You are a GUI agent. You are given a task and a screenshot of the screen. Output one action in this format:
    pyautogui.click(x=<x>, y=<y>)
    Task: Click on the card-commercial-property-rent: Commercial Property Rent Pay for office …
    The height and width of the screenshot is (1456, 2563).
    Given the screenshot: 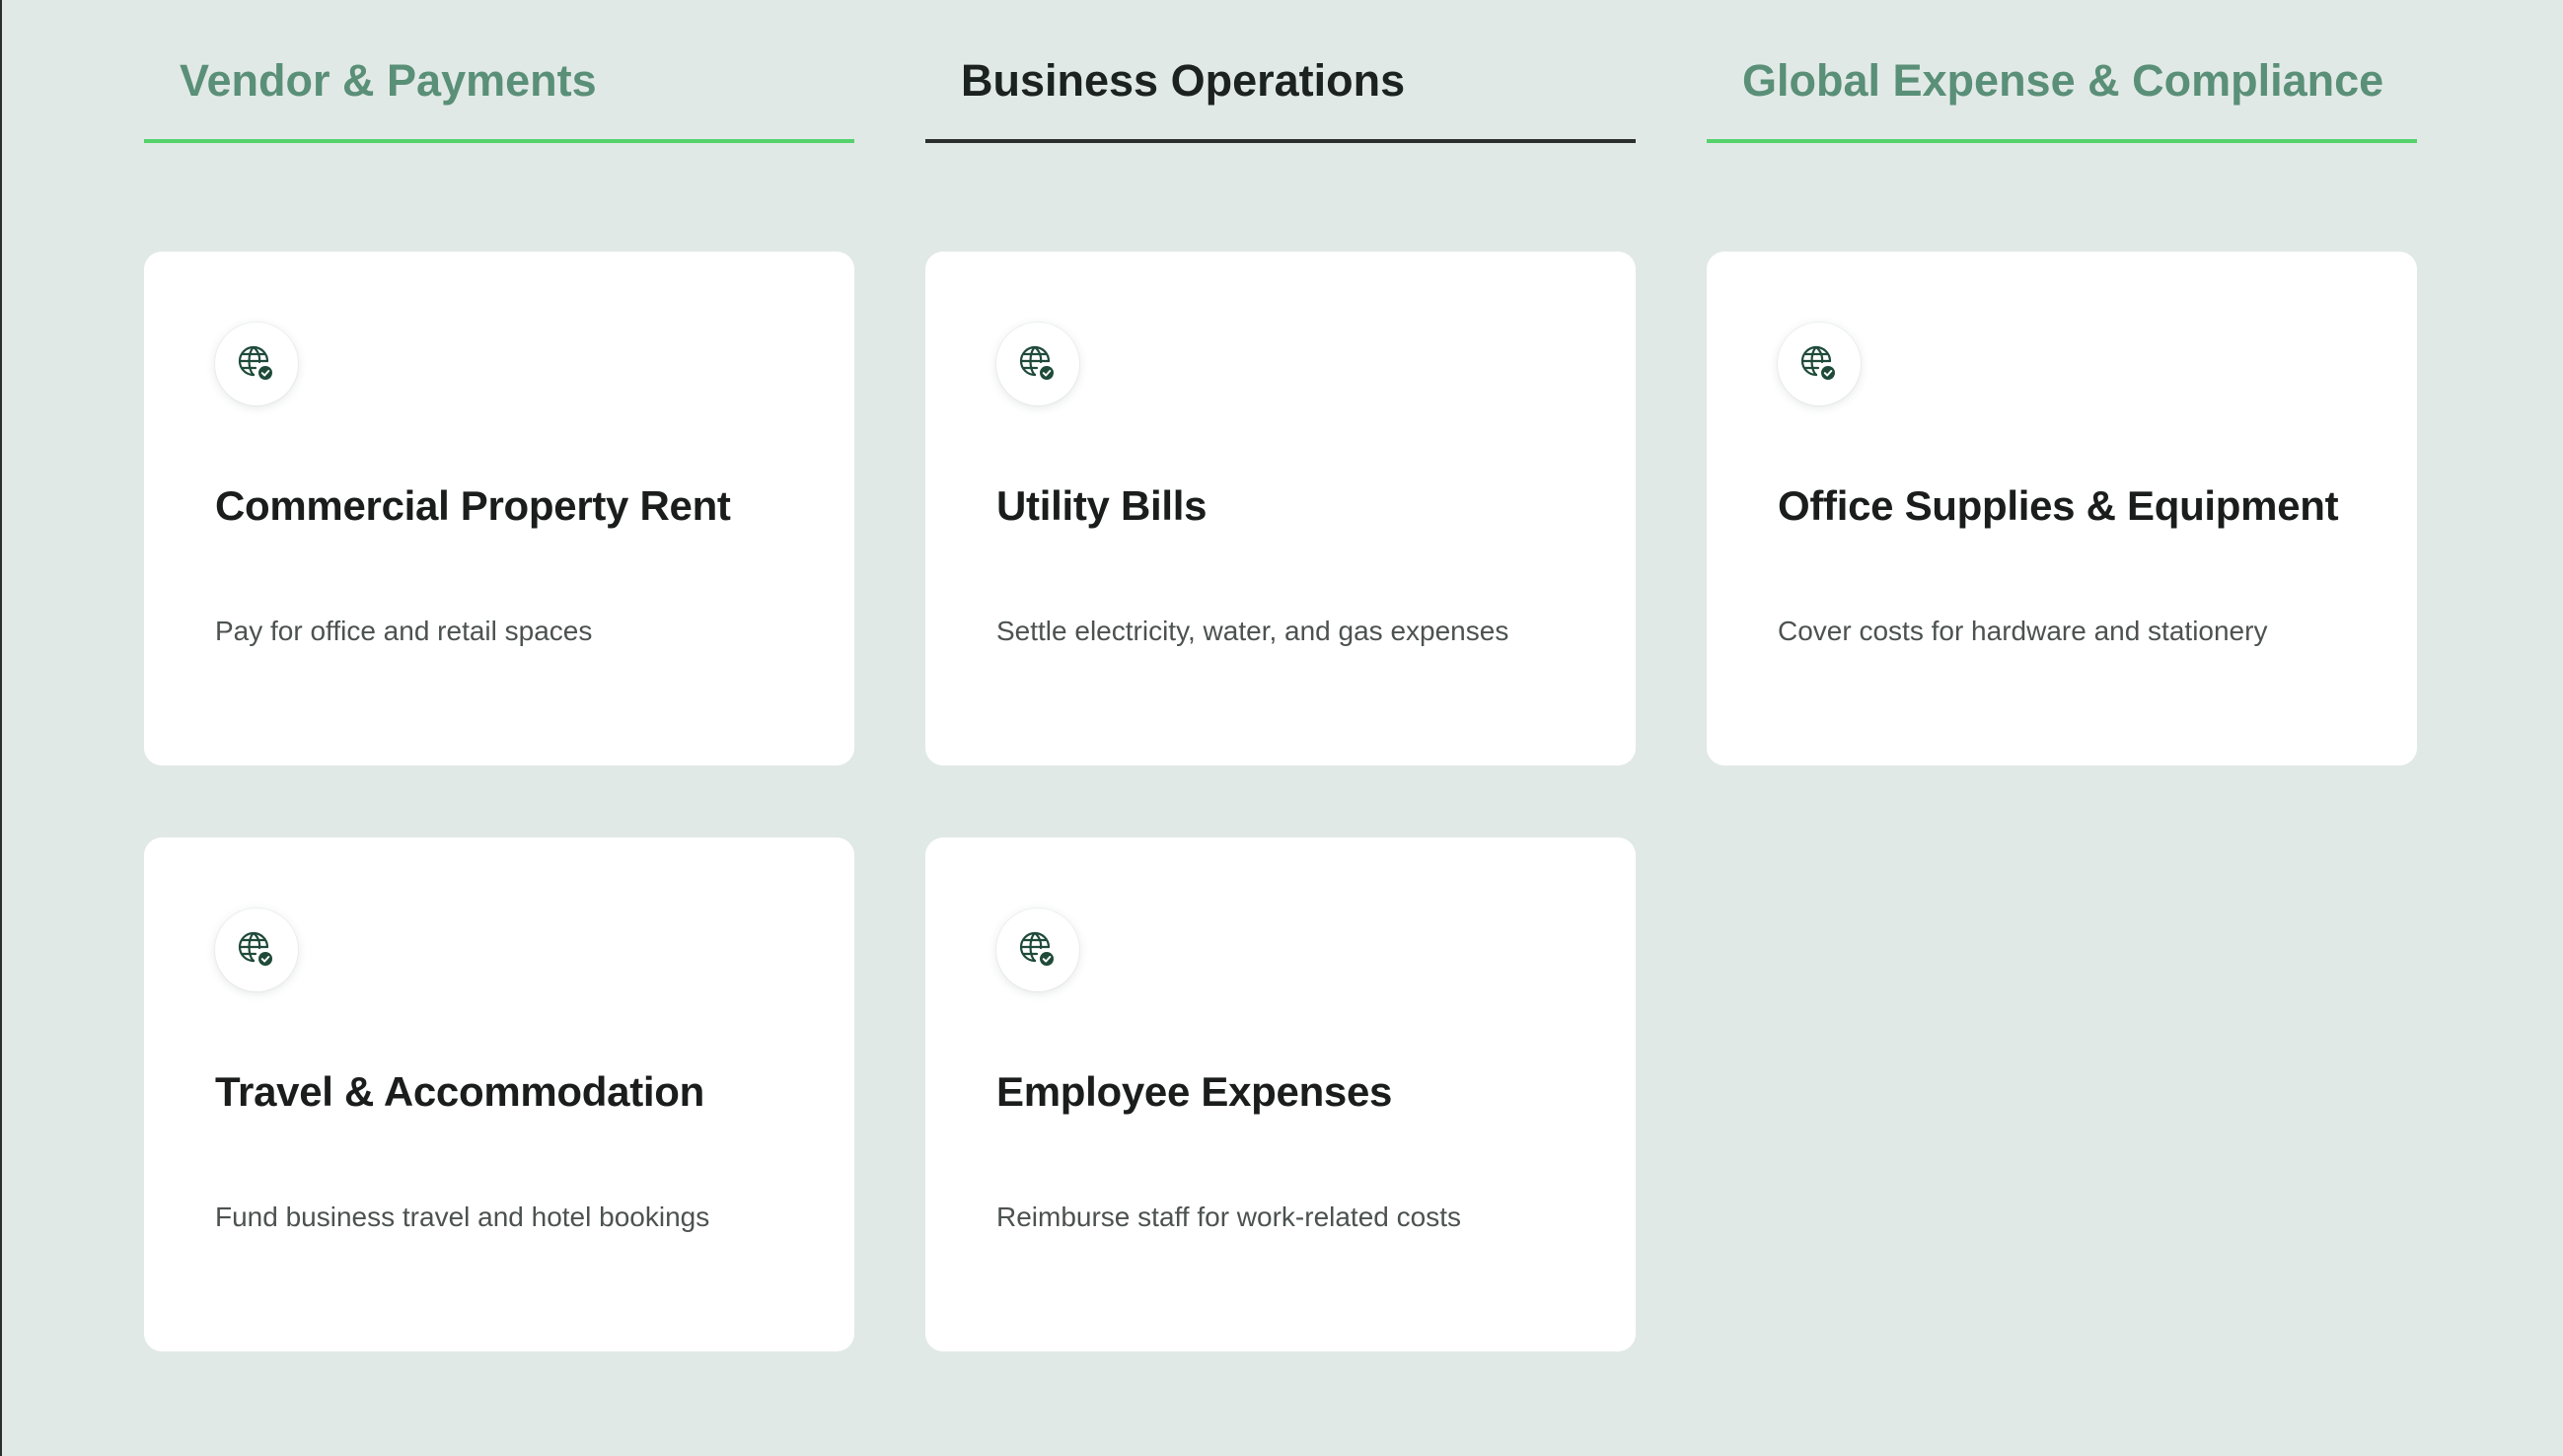 What is the action you would take?
    pyautogui.click(x=499, y=508)
    